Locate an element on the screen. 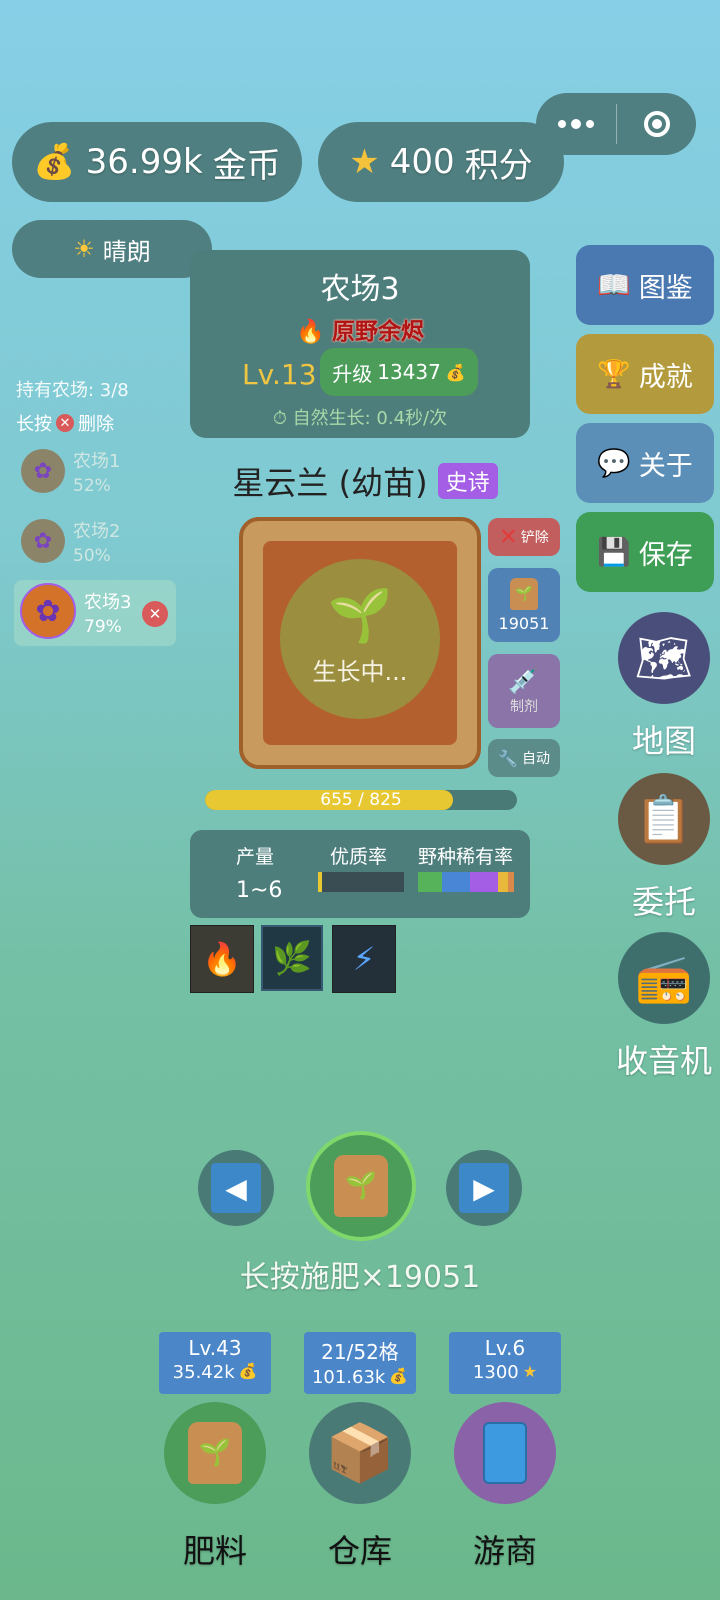  star-icon: ★ is located at coordinates (364, 162).